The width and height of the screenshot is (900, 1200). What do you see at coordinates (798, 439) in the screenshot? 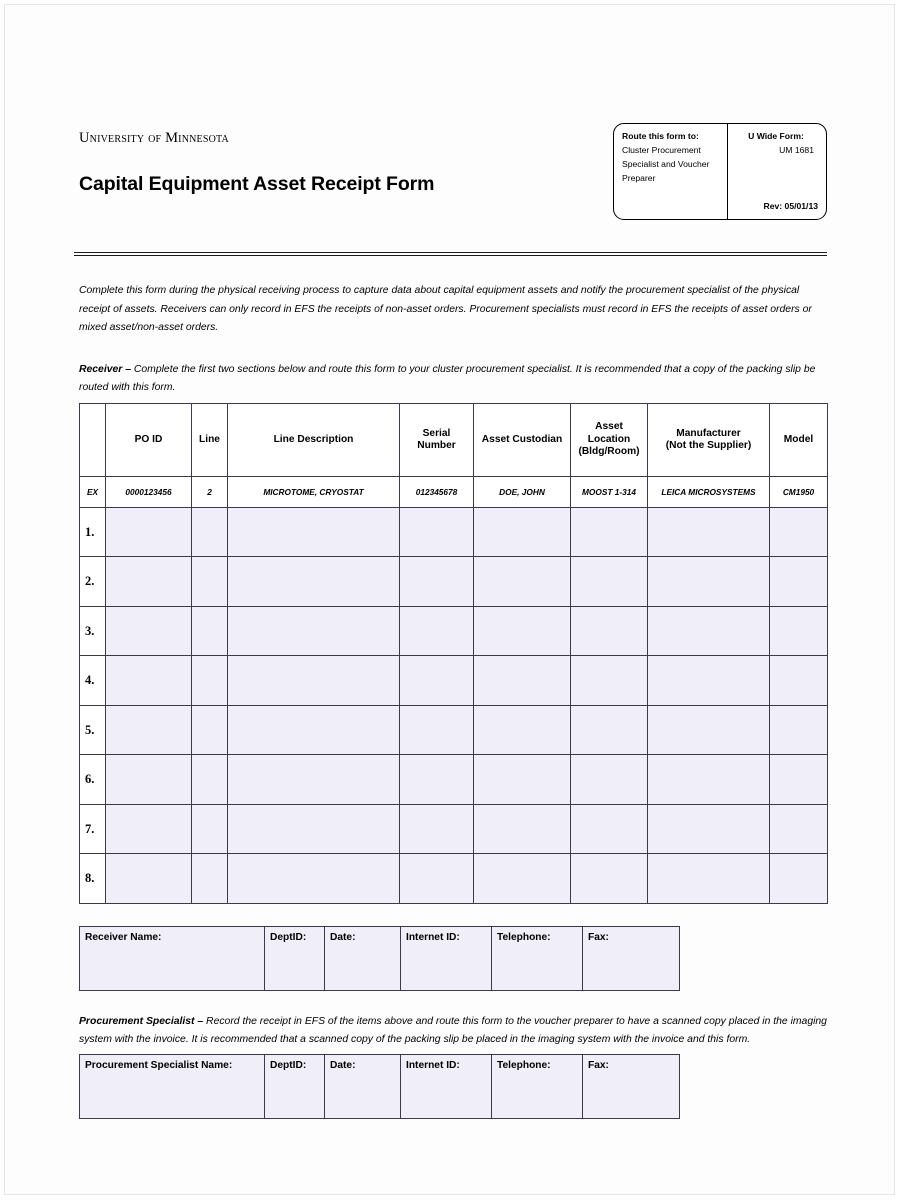
I see `column-header-model: Model` at bounding box center [798, 439].